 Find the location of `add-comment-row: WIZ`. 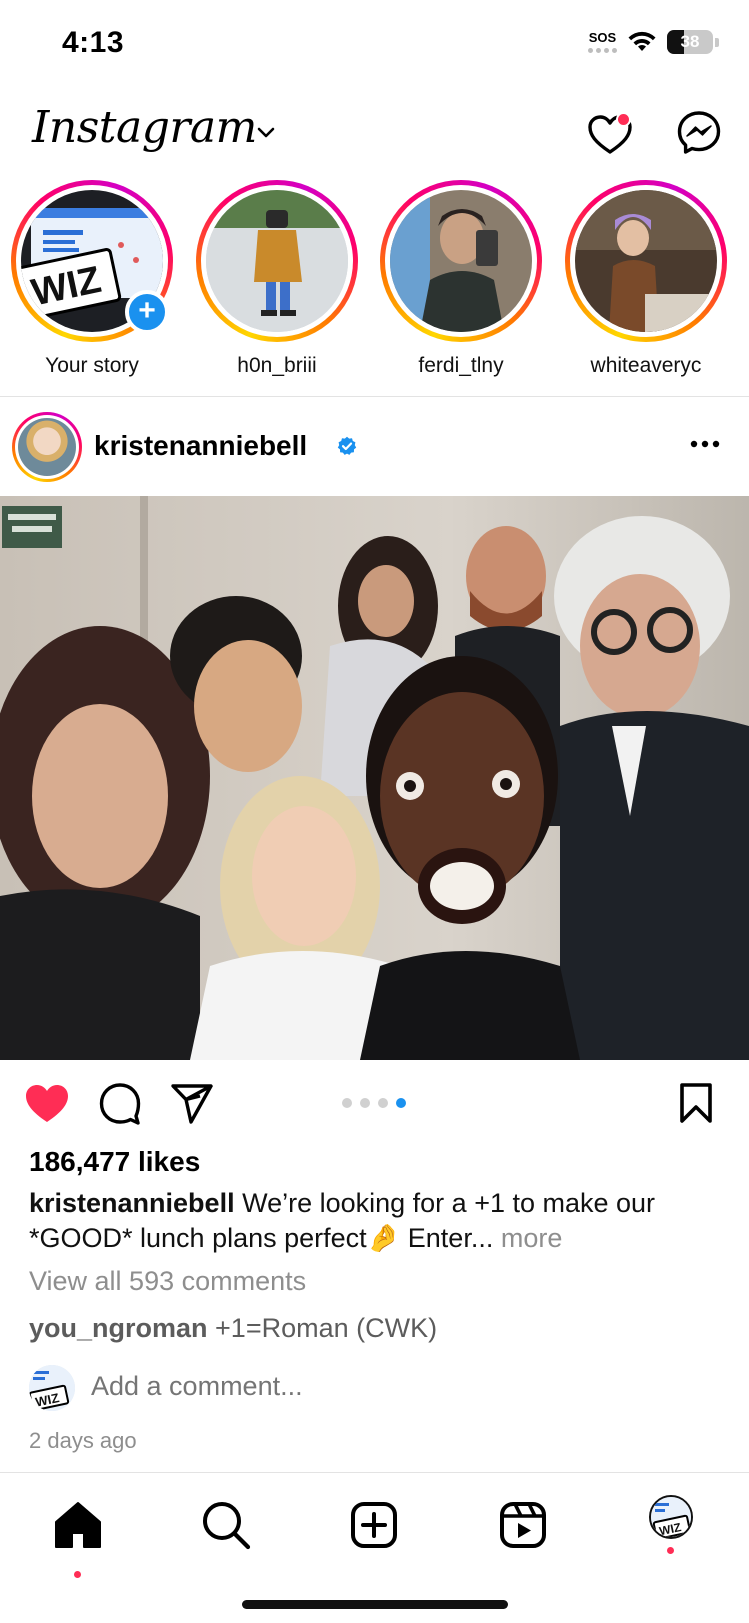

add-comment-row: WIZ is located at coordinates (379, 1388).